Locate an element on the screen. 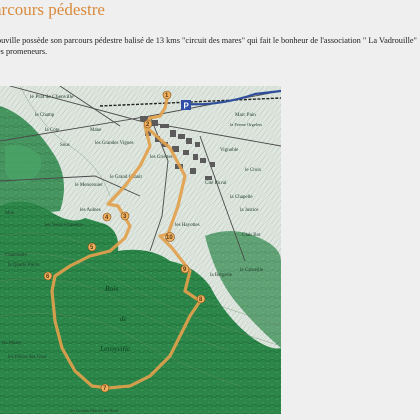 Image resolution: width=420 pixels, height=420 pixels. svg-text: la Bergerie is located at coordinates (221, 275).